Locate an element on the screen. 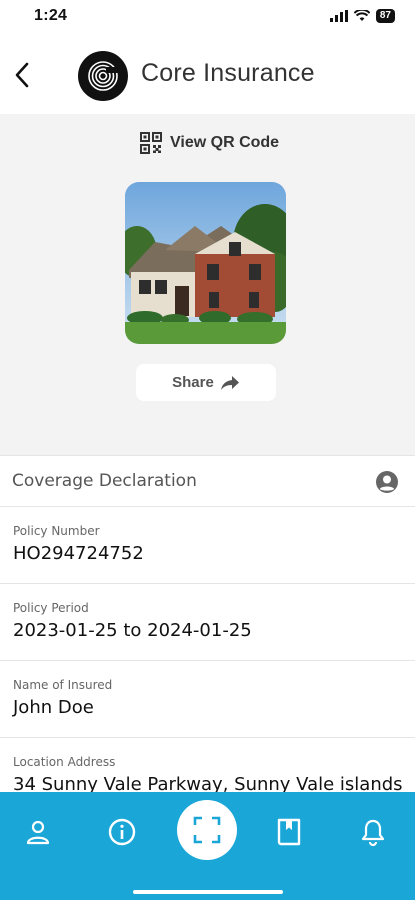  status-icons: 87 is located at coordinates (362, 16).